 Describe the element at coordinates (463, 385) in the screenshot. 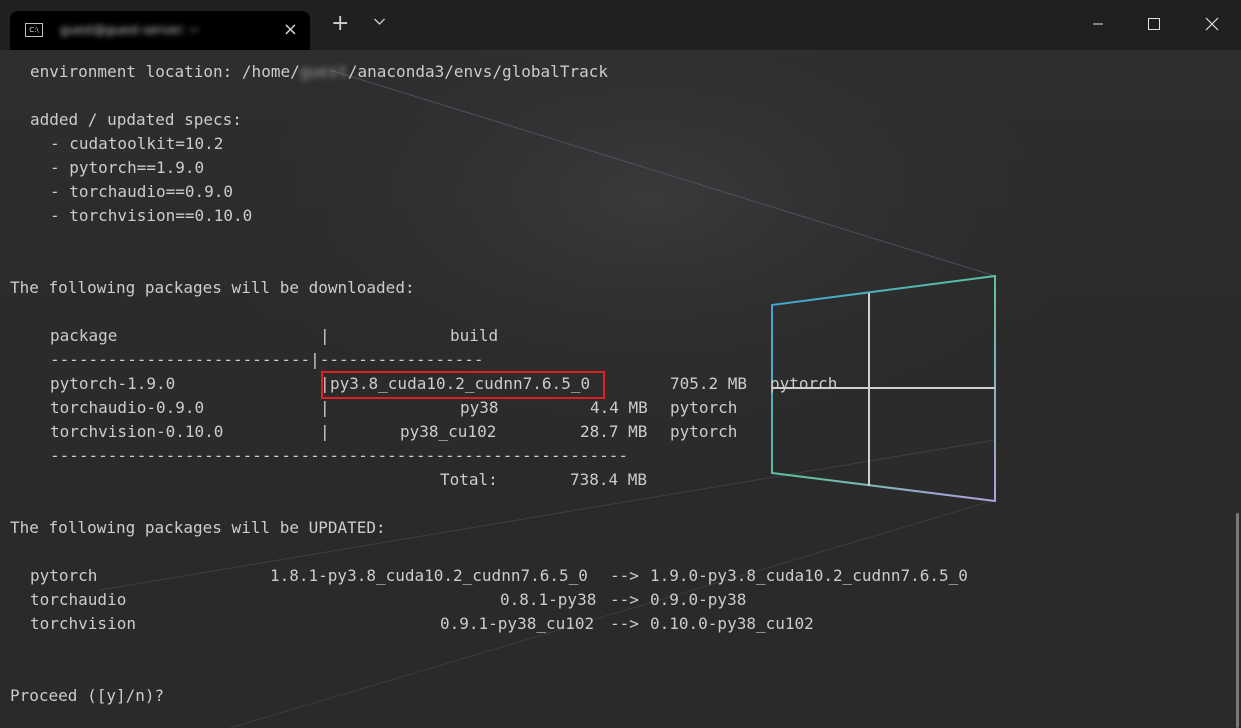

I see `highlight-box` at that location.